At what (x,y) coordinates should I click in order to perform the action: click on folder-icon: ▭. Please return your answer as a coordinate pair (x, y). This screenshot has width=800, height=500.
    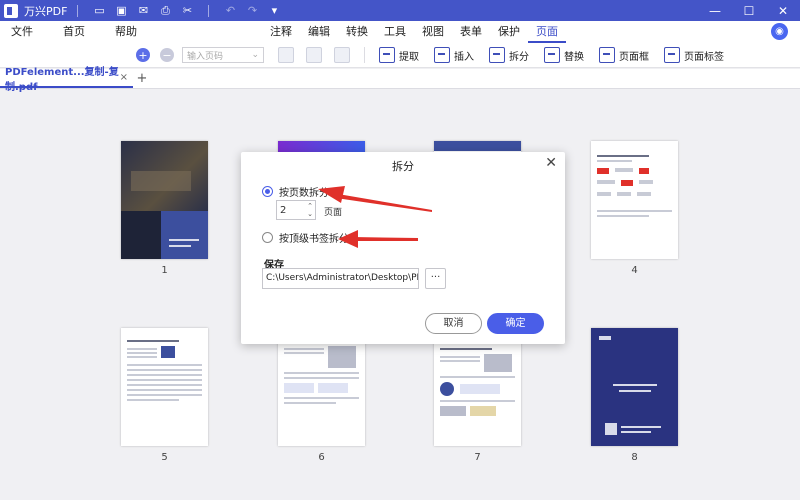
    Looking at the image, I should click on (99, 10).